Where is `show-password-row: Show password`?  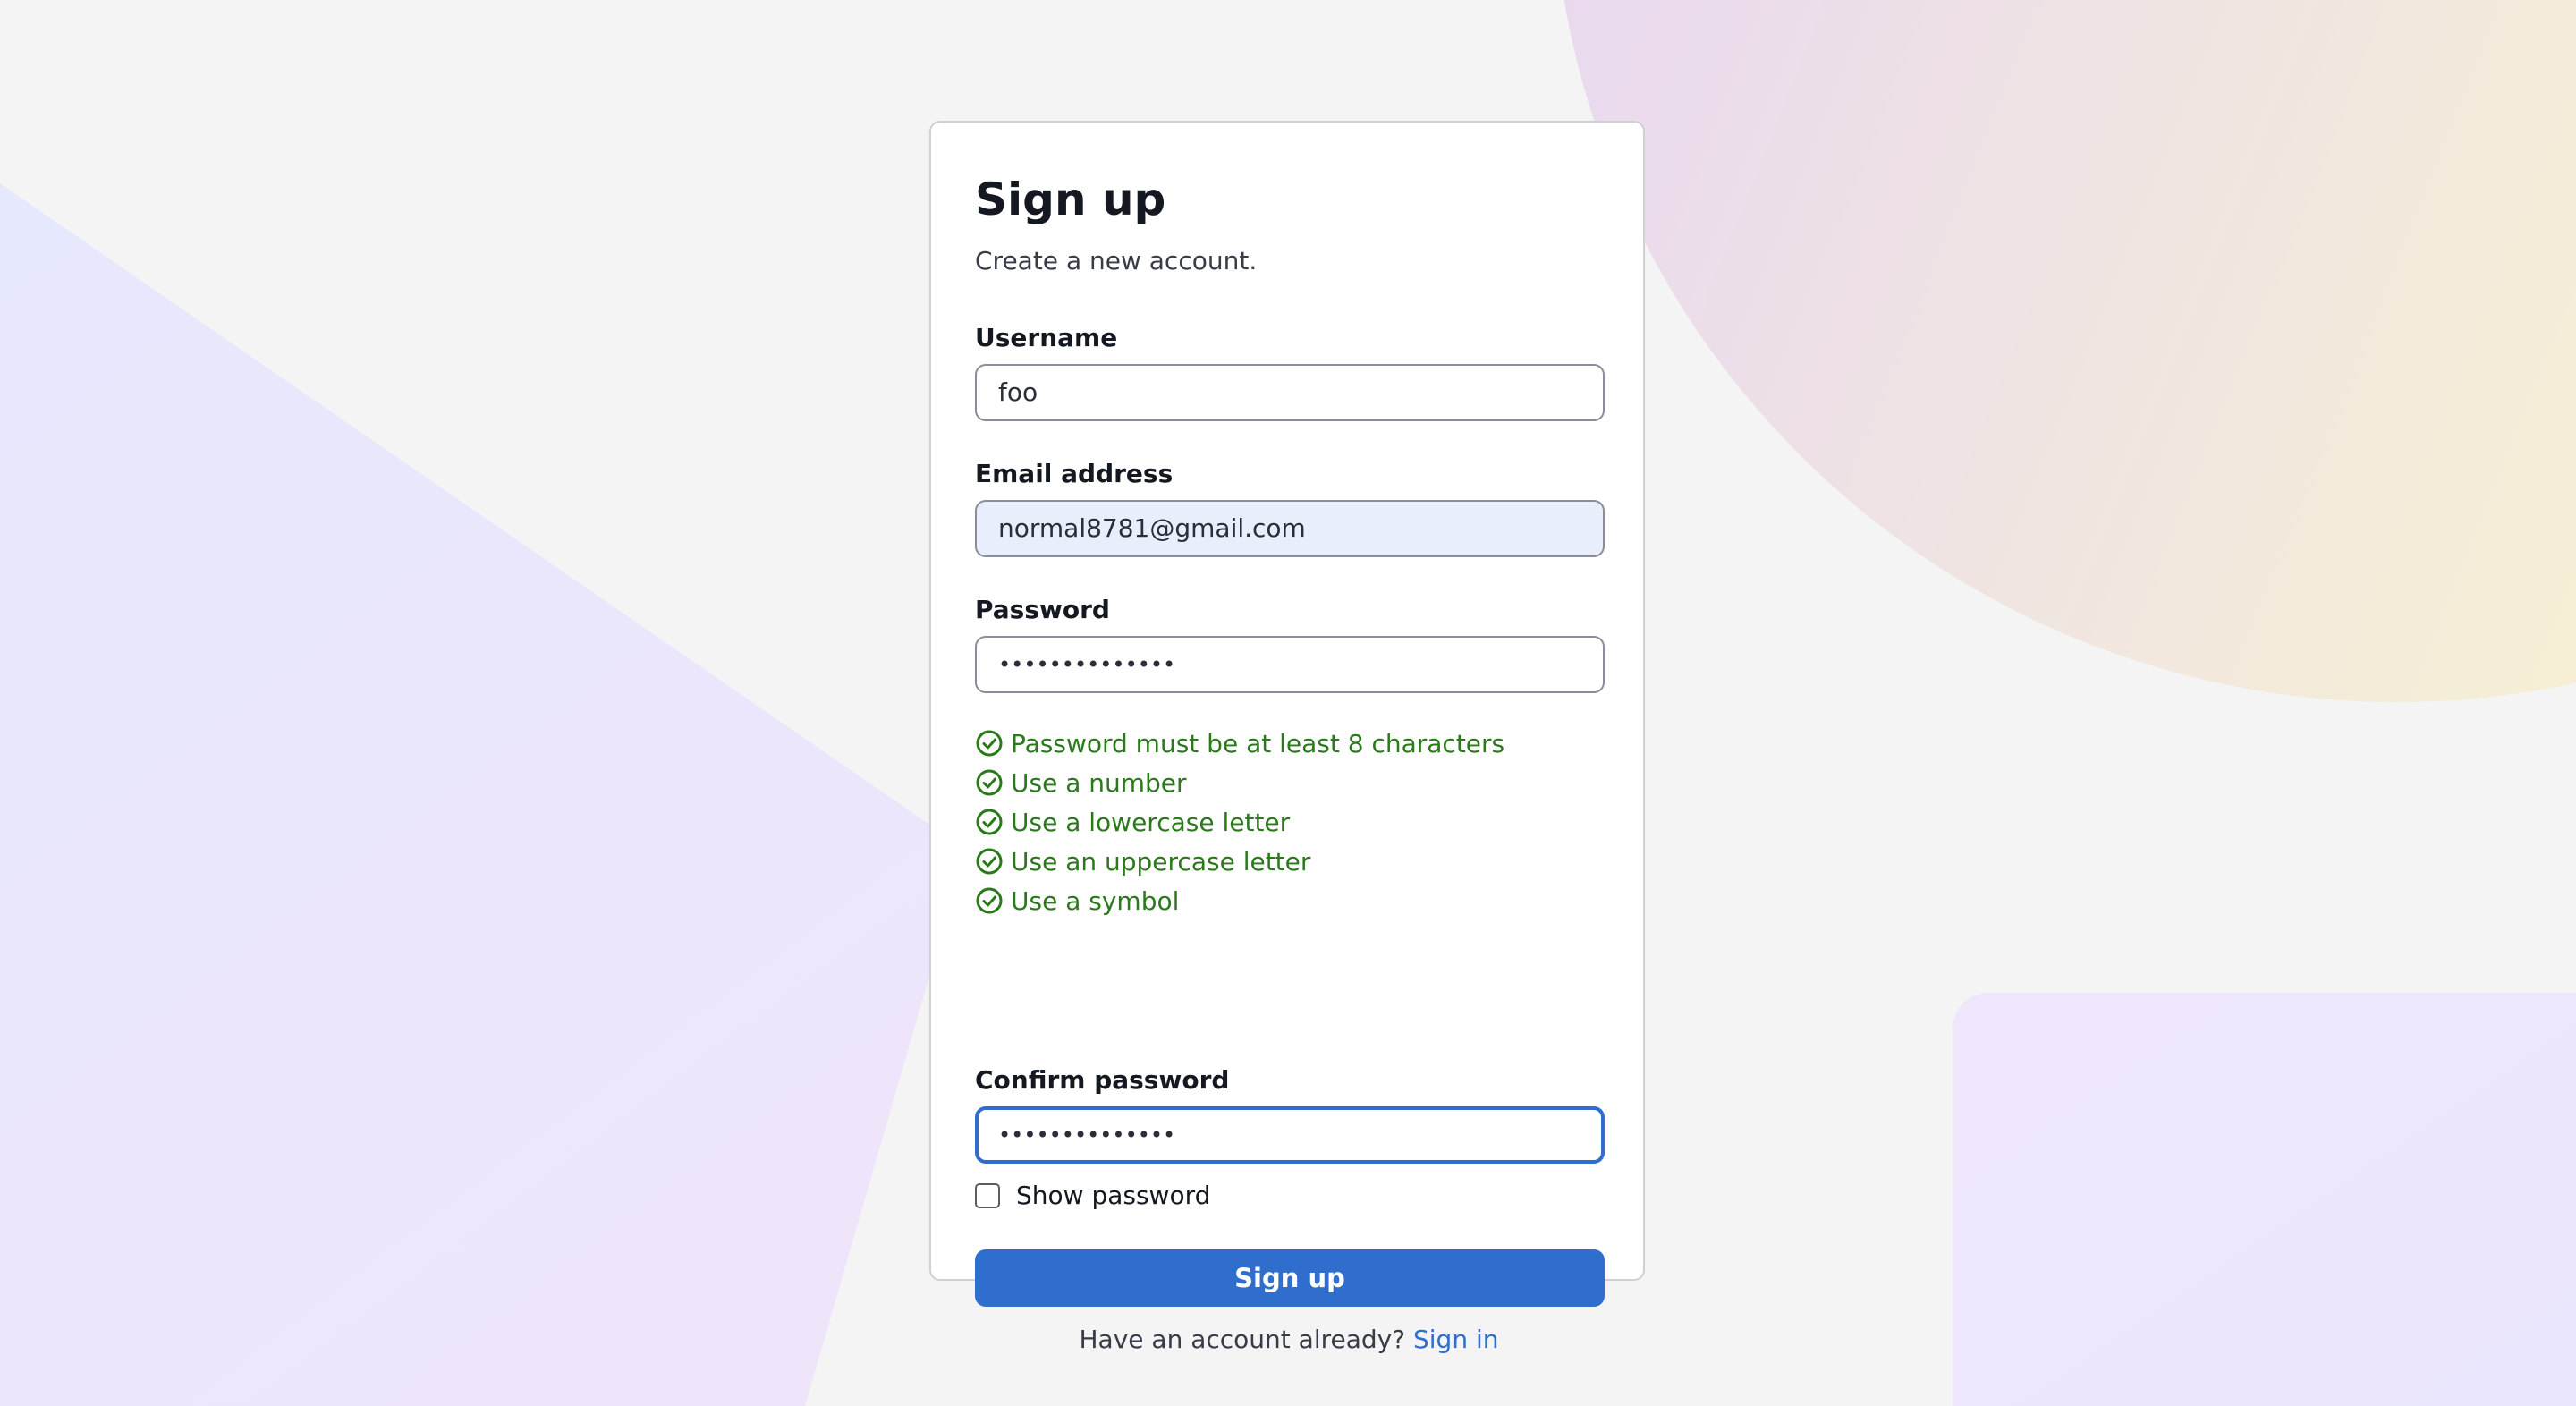
show-password-row: Show password is located at coordinates (1092, 1196).